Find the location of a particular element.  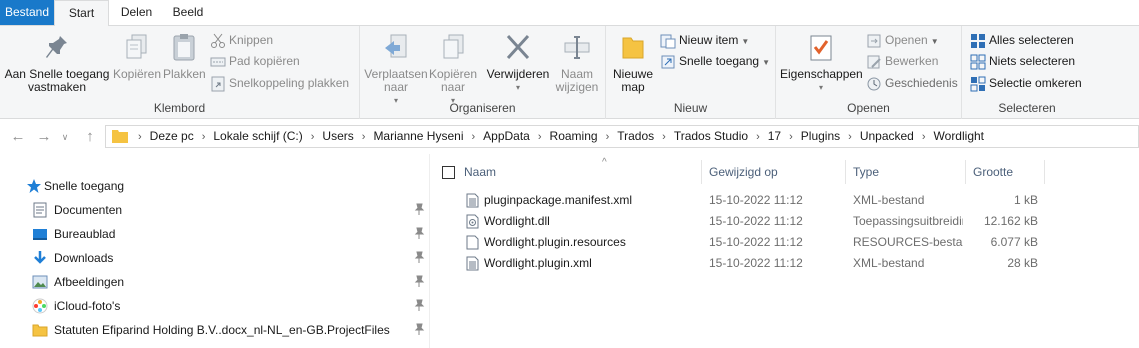

breadcrumb-item: Plugins is located at coordinates (820, 136).